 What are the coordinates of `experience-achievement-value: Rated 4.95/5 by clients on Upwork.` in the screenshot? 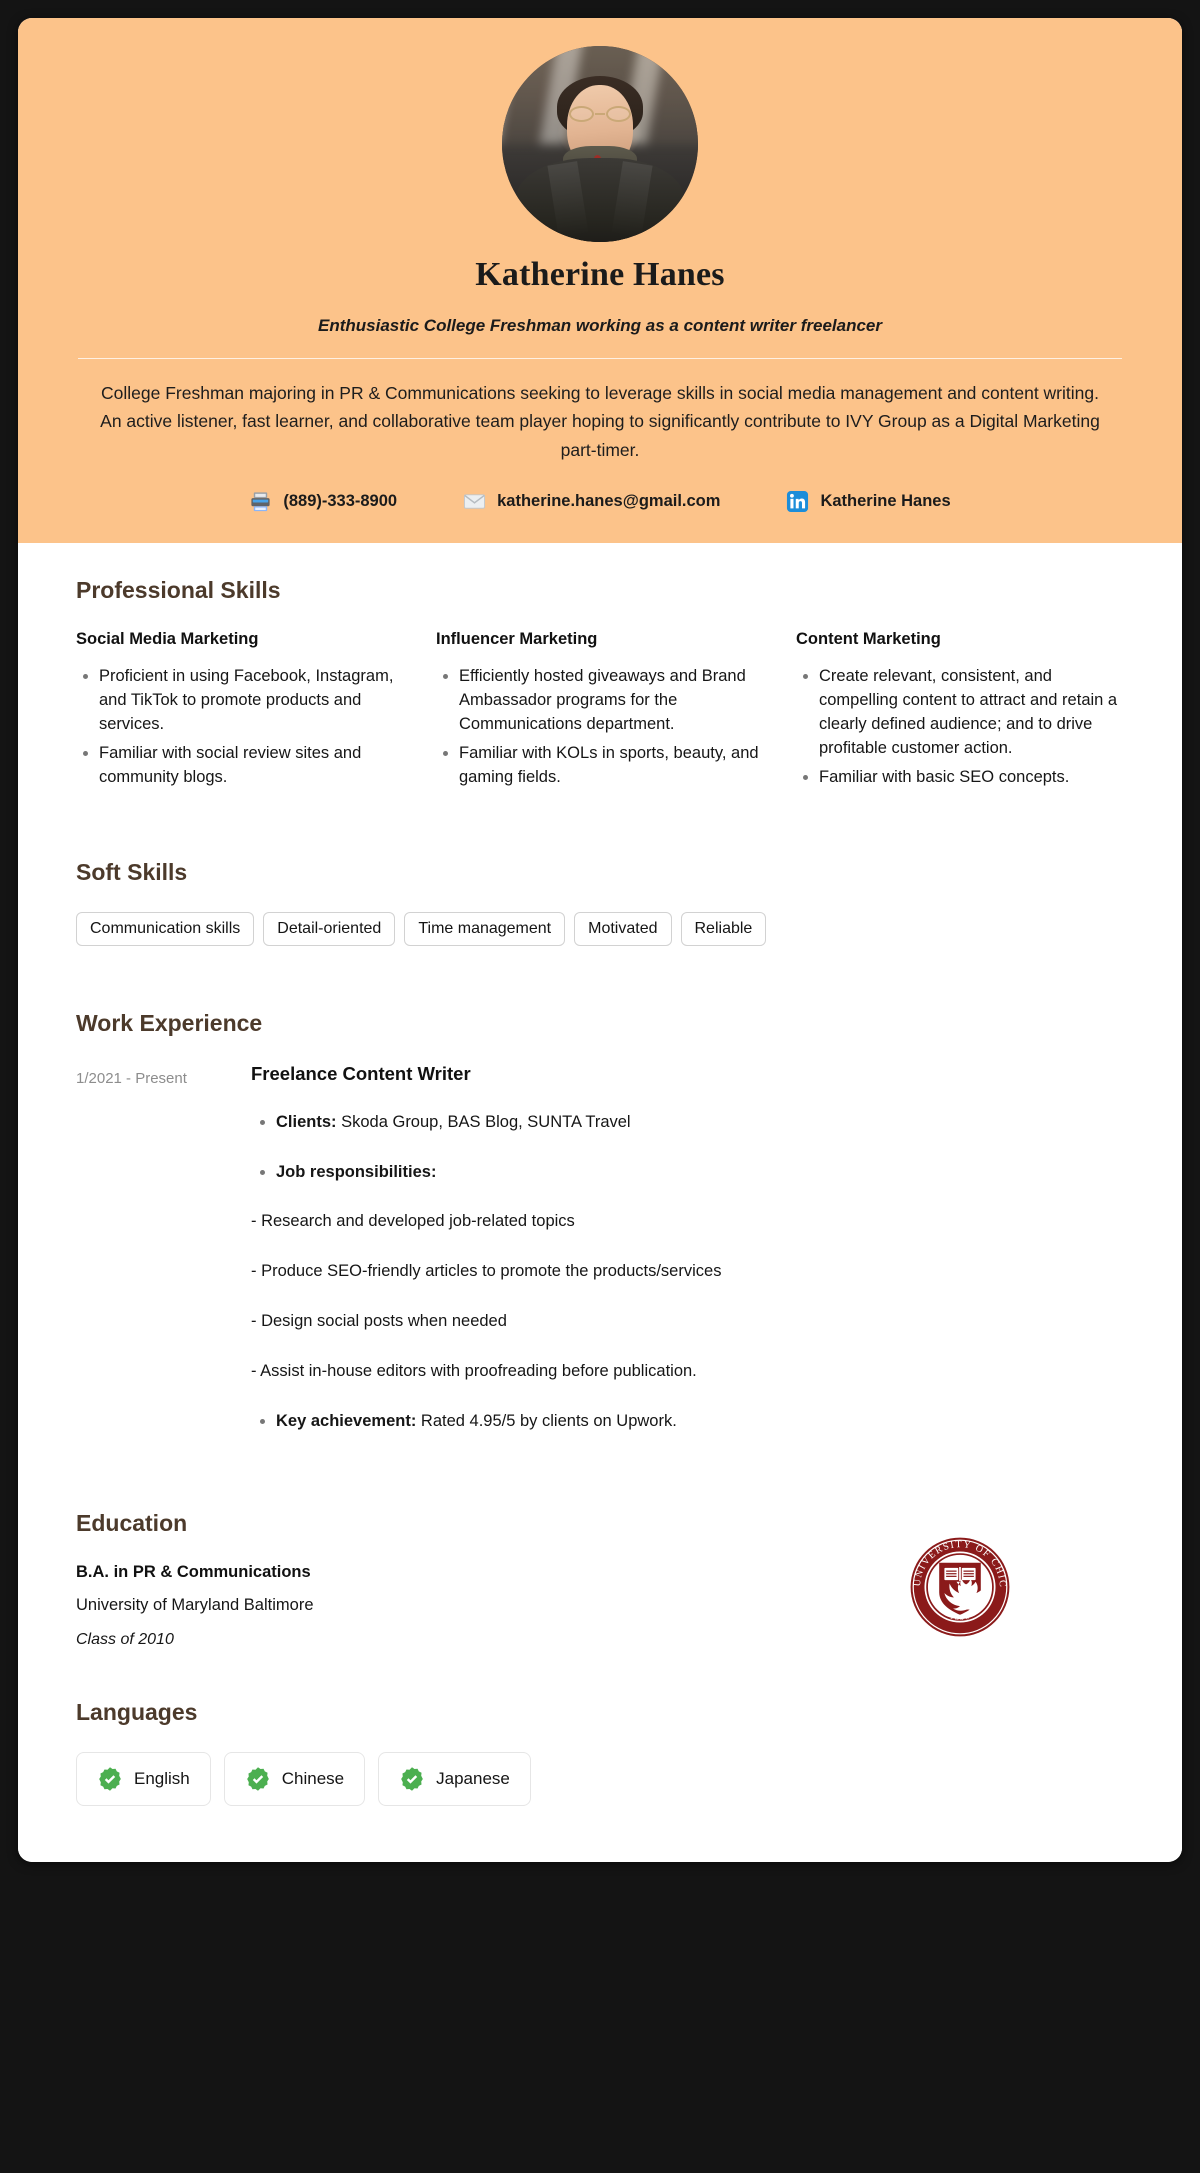 It's located at (548, 1421).